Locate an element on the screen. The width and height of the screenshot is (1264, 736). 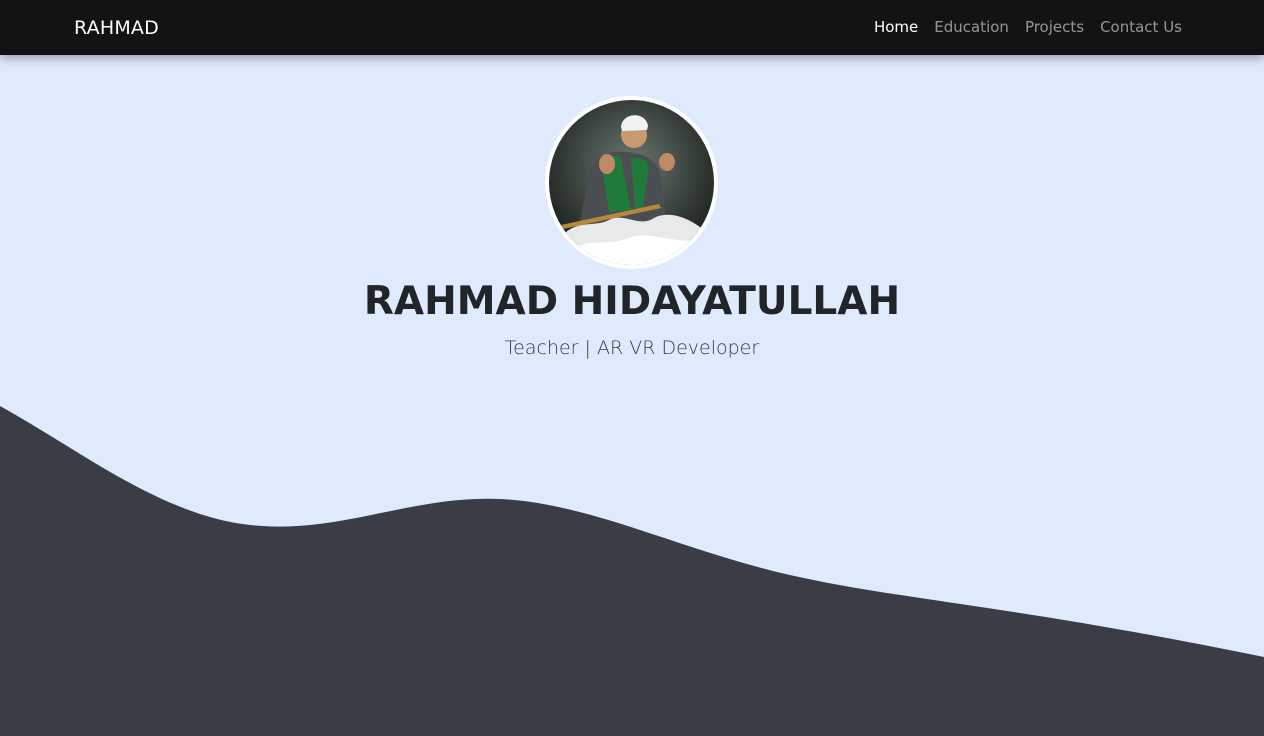
nav-link-contact-us: Contact Us is located at coordinates (1141, 27).